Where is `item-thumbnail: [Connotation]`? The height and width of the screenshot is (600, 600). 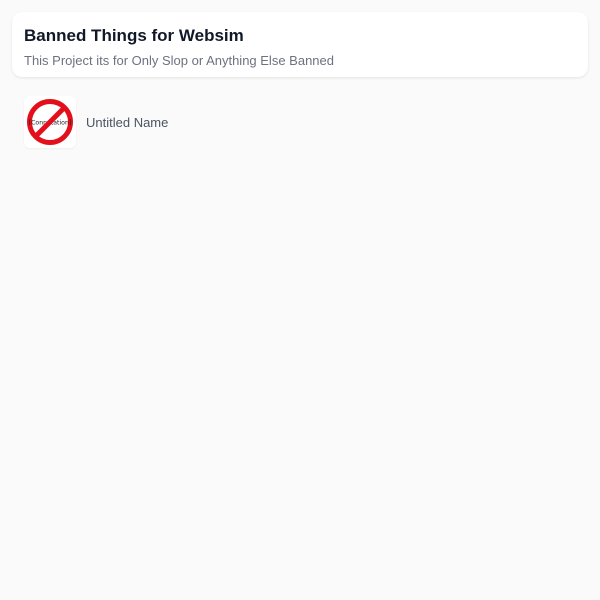 item-thumbnail: [Connotation] is located at coordinates (50, 122).